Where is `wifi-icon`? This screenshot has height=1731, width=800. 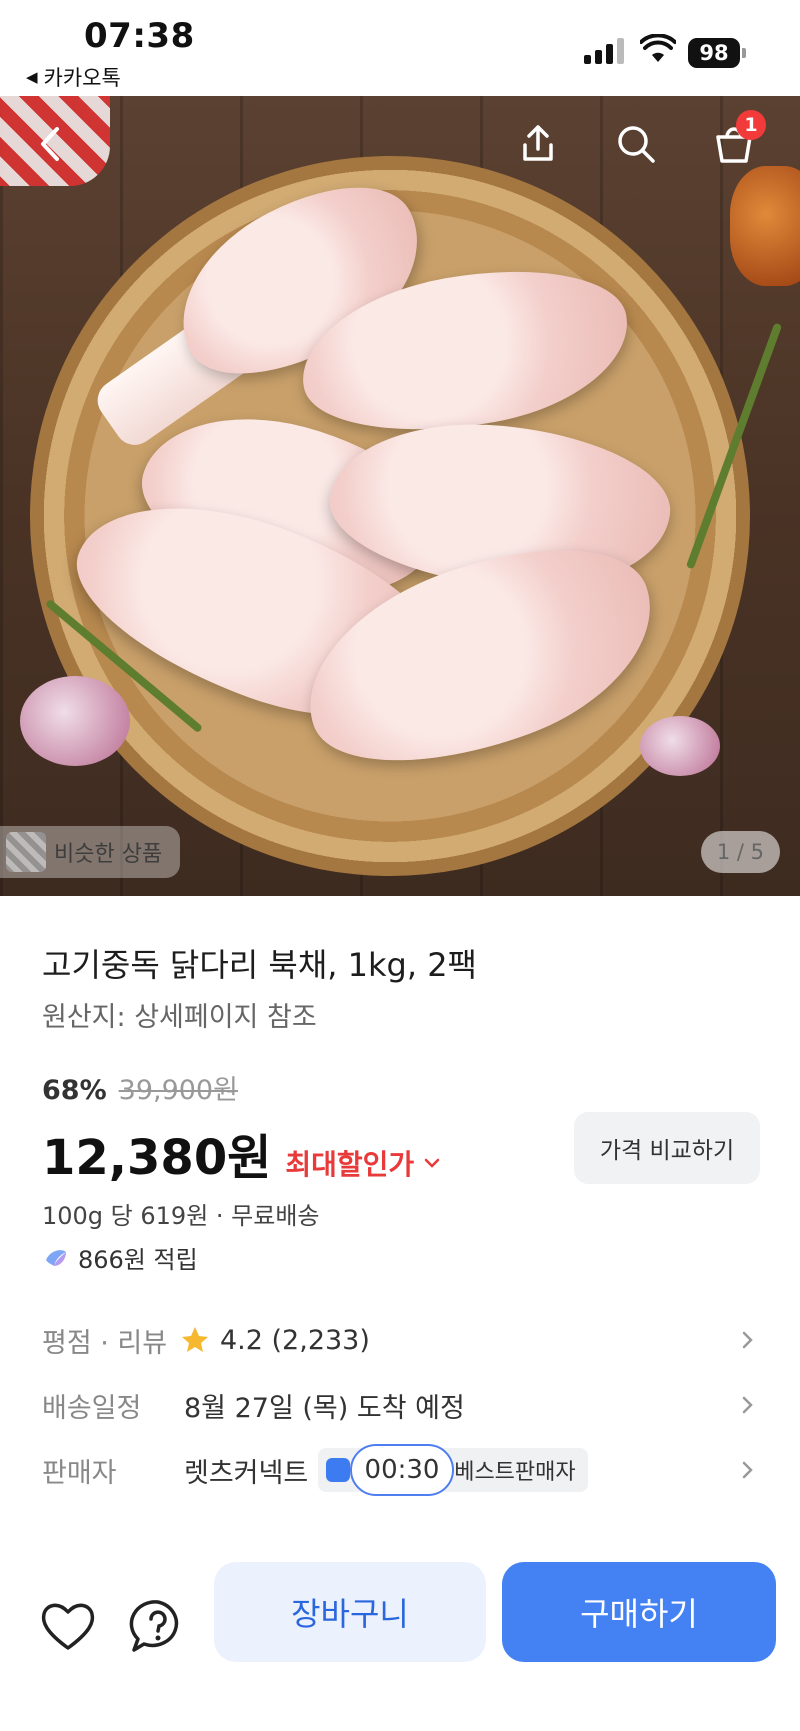
wifi-icon is located at coordinates (658, 48).